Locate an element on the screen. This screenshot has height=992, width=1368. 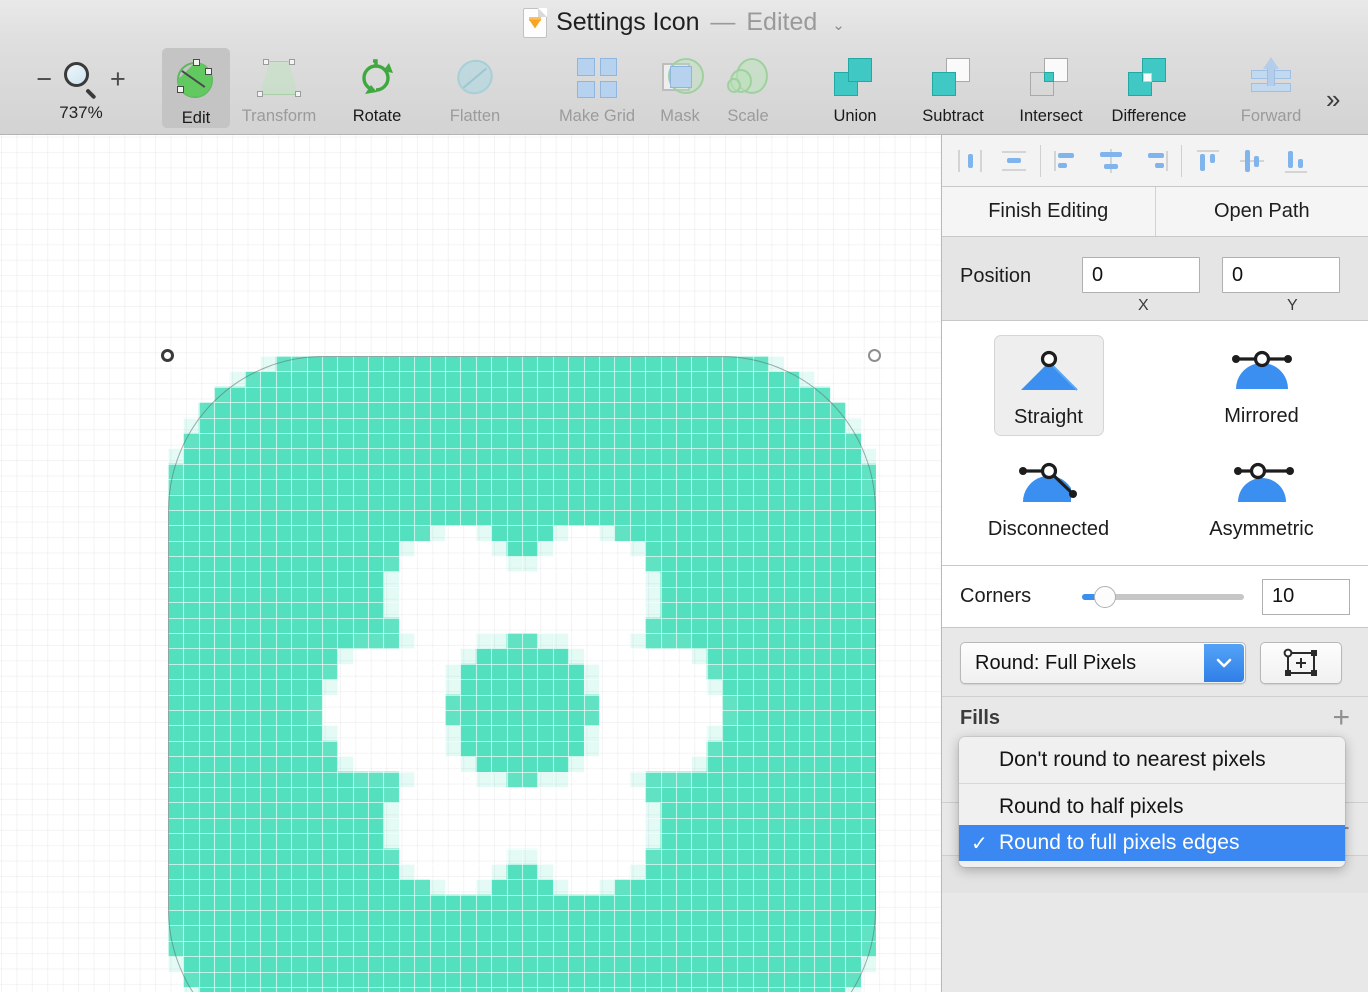
point-type-asymmetric: Asymmetric is located at coordinates (1261, 497).